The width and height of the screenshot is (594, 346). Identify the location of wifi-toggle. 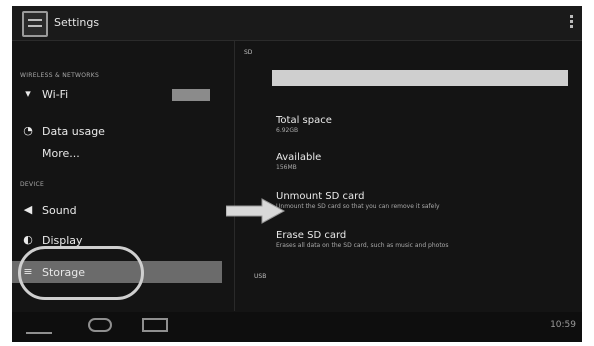
(191, 95).